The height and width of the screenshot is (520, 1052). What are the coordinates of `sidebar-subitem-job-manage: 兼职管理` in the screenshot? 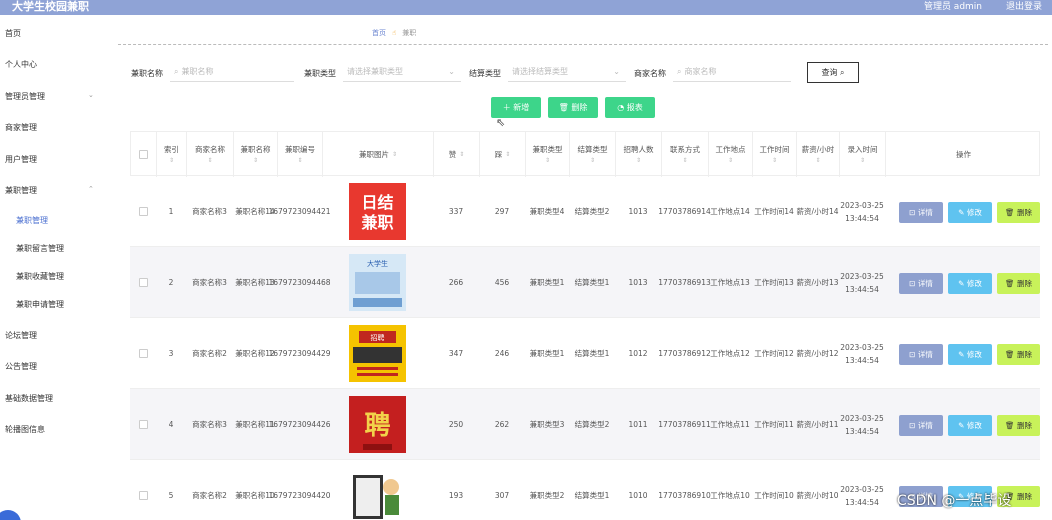 It's located at (32, 220).